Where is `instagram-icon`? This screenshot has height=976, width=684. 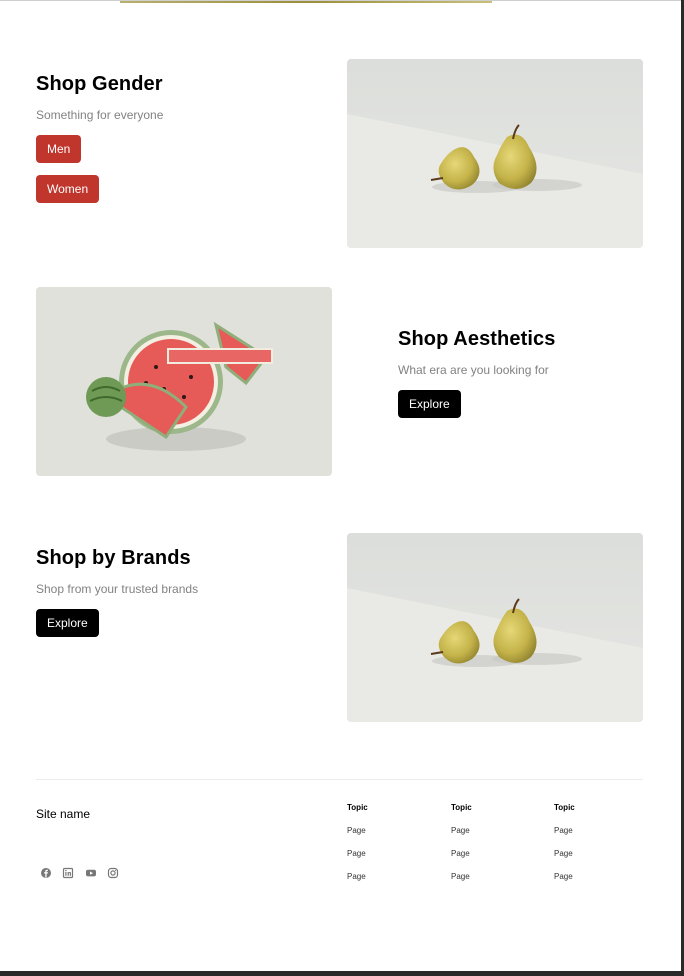
instagram-icon is located at coordinates (113, 873).